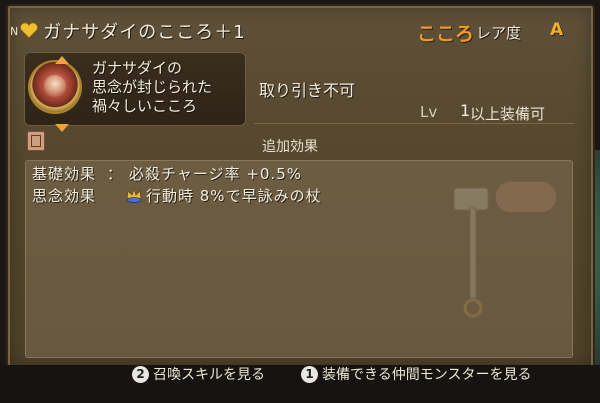 This screenshot has height=403, width=600. I want to click on arrow-down-icon, so click(62, 128).